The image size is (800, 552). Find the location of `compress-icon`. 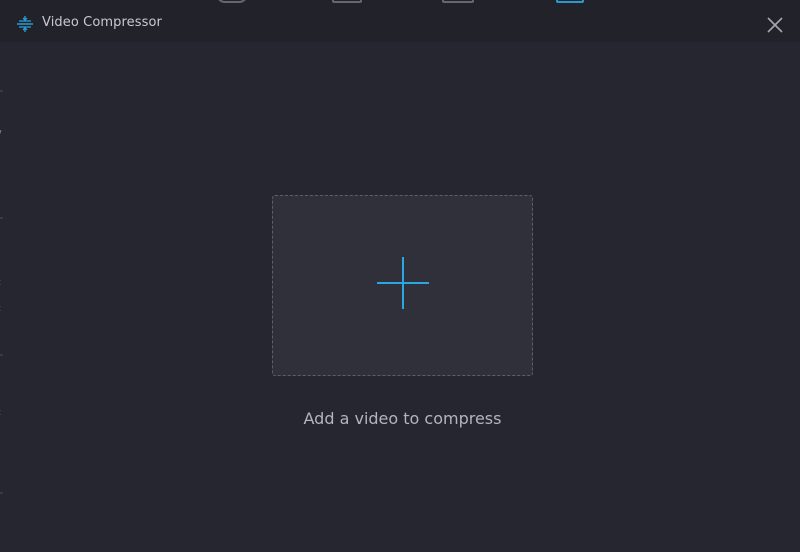

compress-icon is located at coordinates (25, 24).